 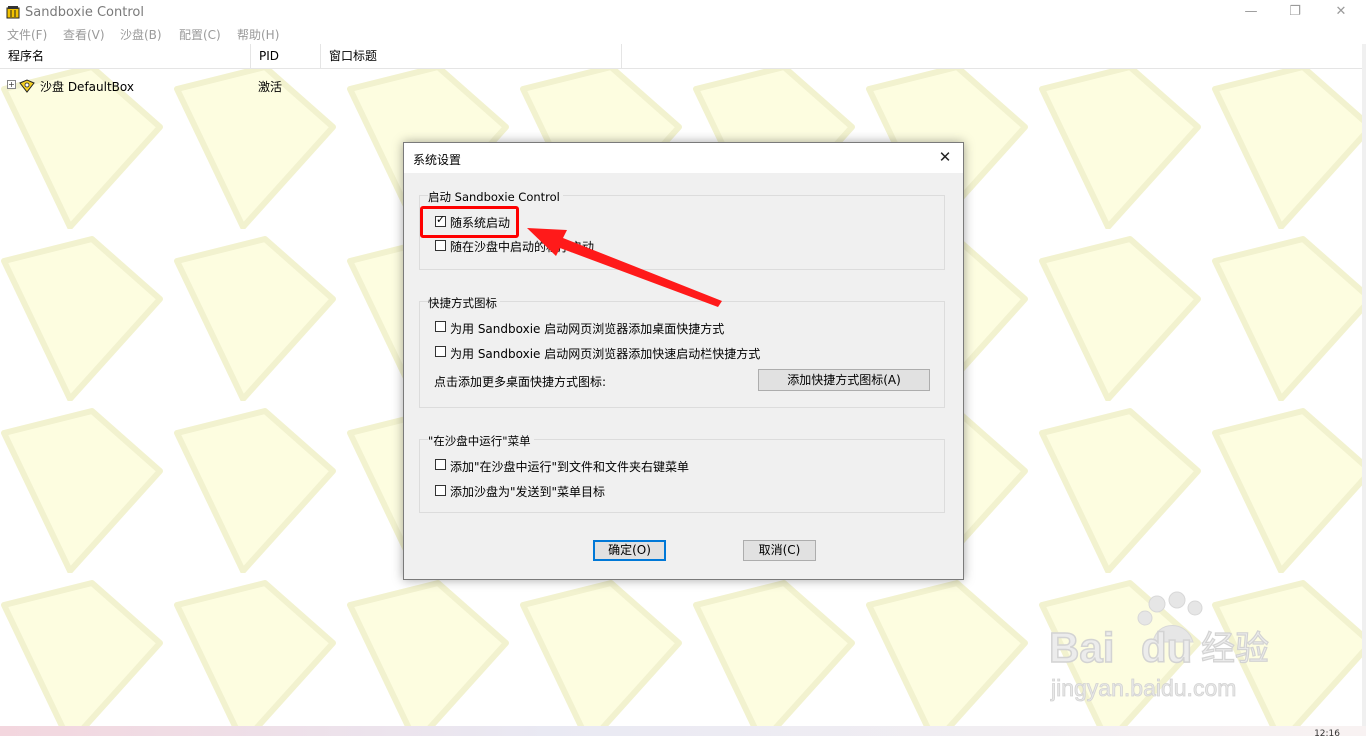 I want to click on send-to-label: 添加沙盘为"发送到"菜单目标, so click(x=528, y=492).